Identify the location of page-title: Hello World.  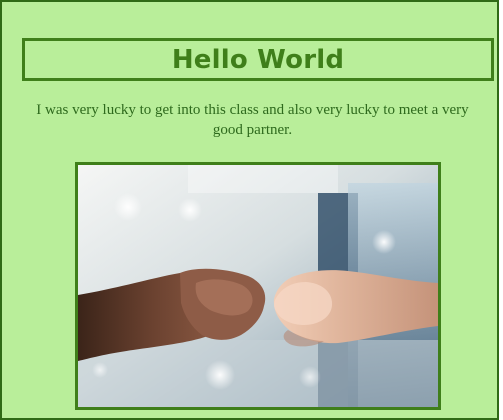
(258, 59).